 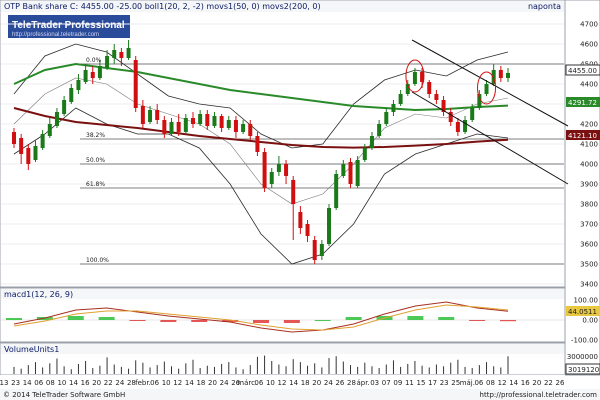 I want to click on x-tick-label: 09, so click(x=397, y=383).